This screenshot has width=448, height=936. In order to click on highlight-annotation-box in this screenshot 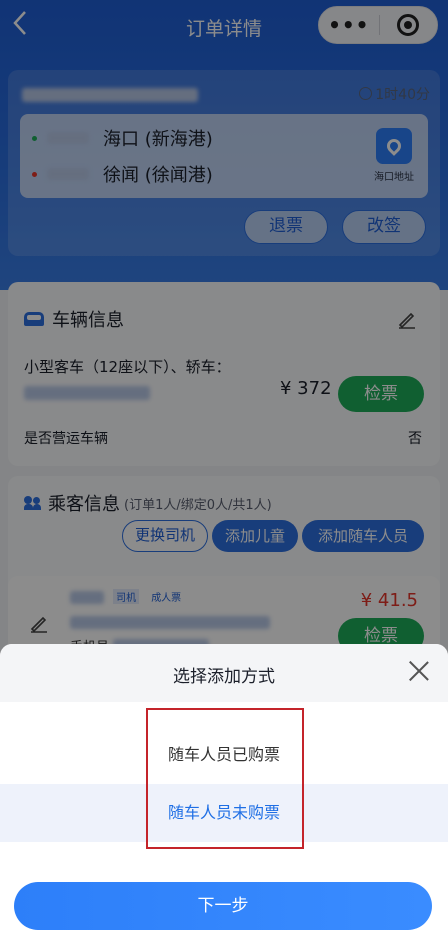, I will do `click(225, 778)`.